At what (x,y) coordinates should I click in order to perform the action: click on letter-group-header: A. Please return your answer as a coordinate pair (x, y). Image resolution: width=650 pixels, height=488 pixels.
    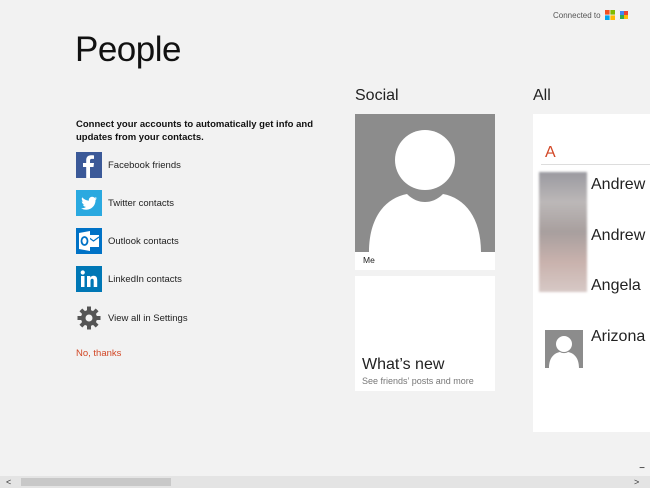
    Looking at the image, I should click on (550, 153).